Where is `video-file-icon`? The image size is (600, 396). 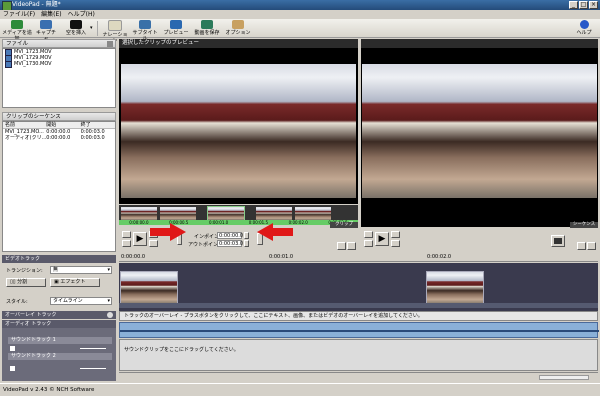
video-file-icon is located at coordinates (8, 64).